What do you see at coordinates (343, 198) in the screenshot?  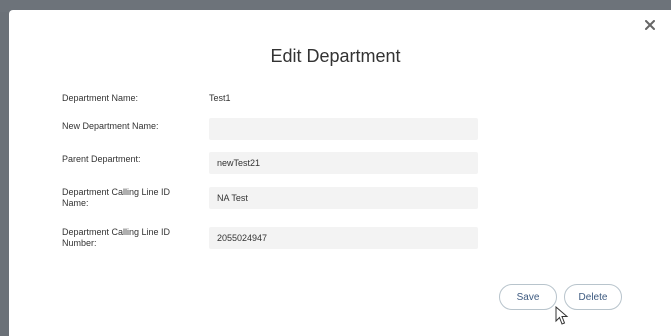 I see `calling-line-id-name-input` at bounding box center [343, 198].